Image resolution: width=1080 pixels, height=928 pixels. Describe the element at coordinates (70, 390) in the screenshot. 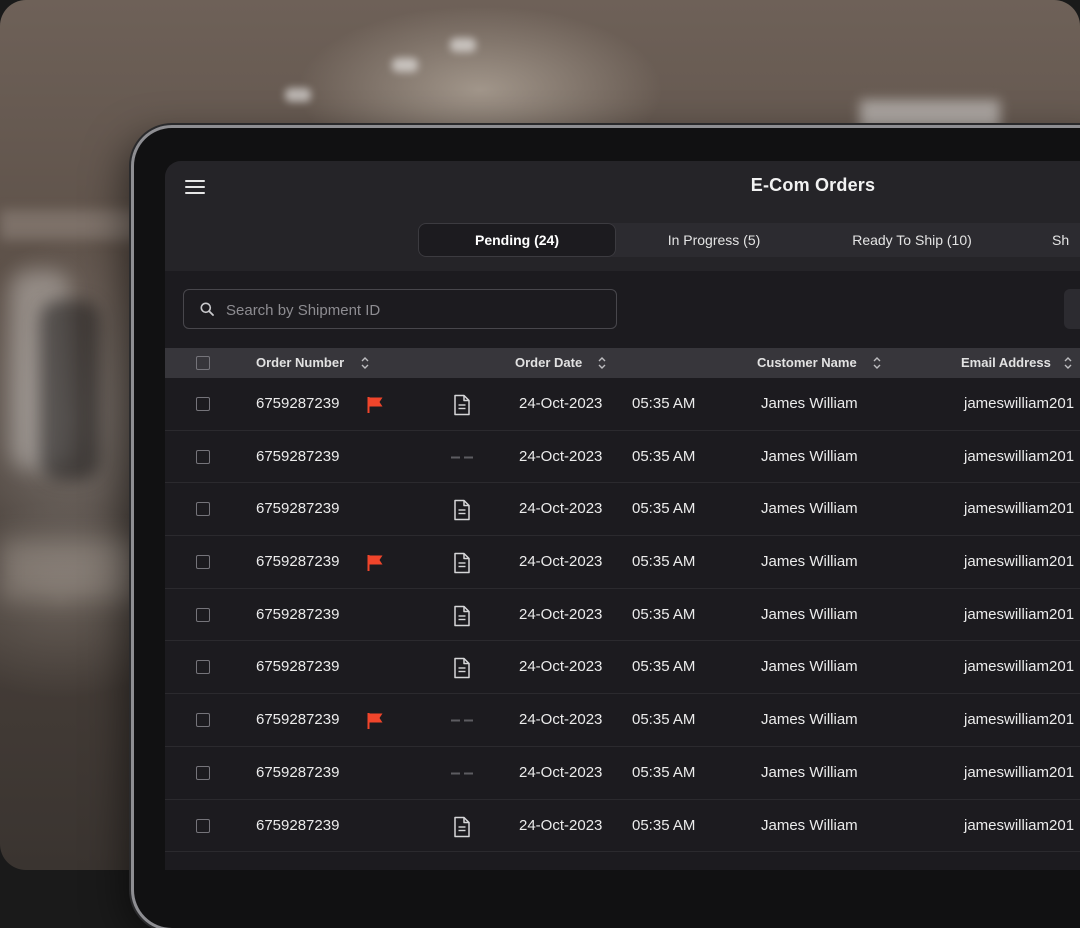

I see `background-garment` at that location.